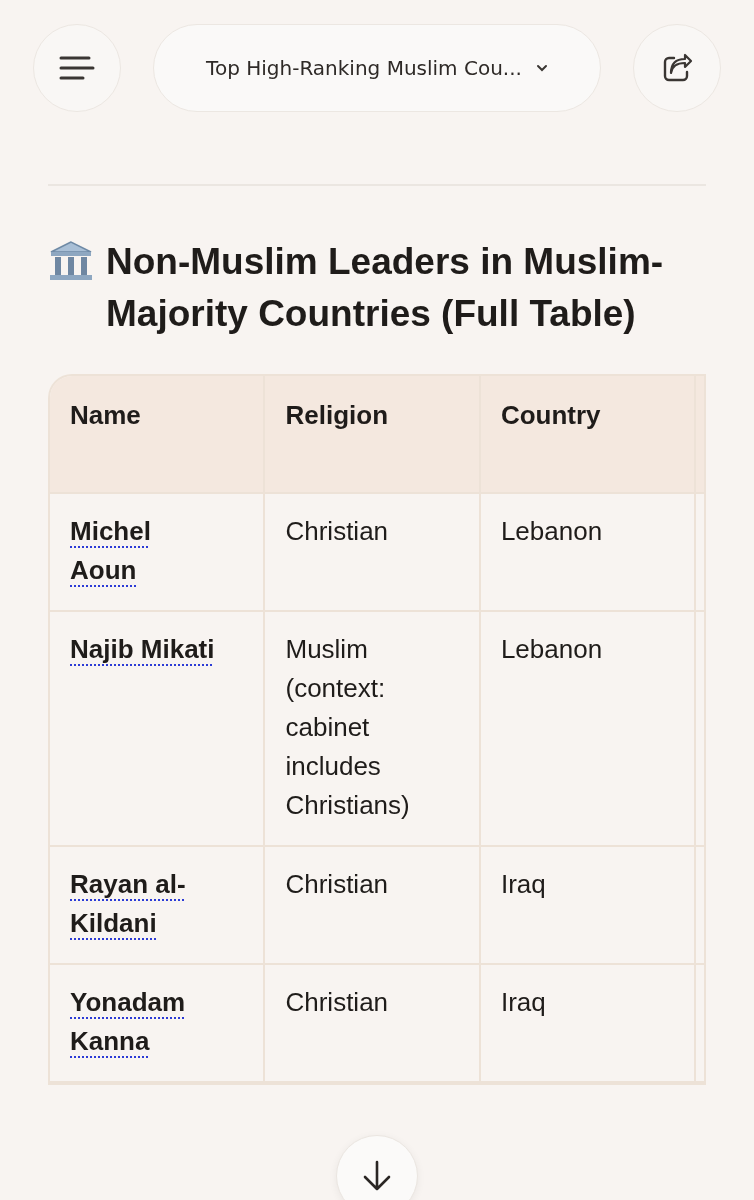 The image size is (754, 1200). What do you see at coordinates (385, 288) in the screenshot?
I see `section-heading: Non-Muslim Leaders in Muslim-Majority Countries (Full Table)` at bounding box center [385, 288].